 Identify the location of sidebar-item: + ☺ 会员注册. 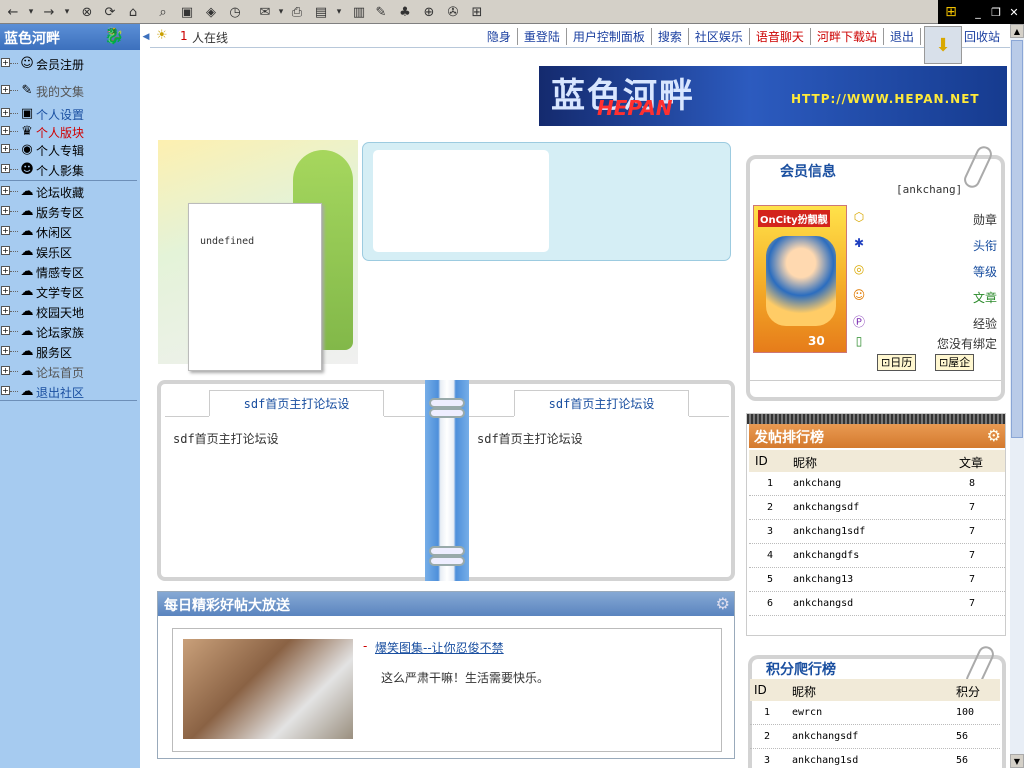
(68, 63).